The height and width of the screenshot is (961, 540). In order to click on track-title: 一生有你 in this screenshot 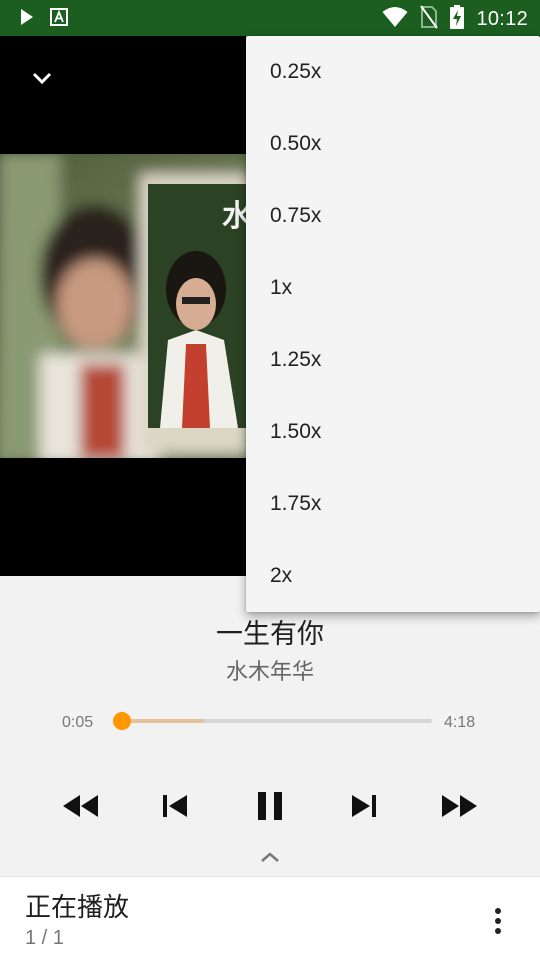, I will do `click(270, 634)`.